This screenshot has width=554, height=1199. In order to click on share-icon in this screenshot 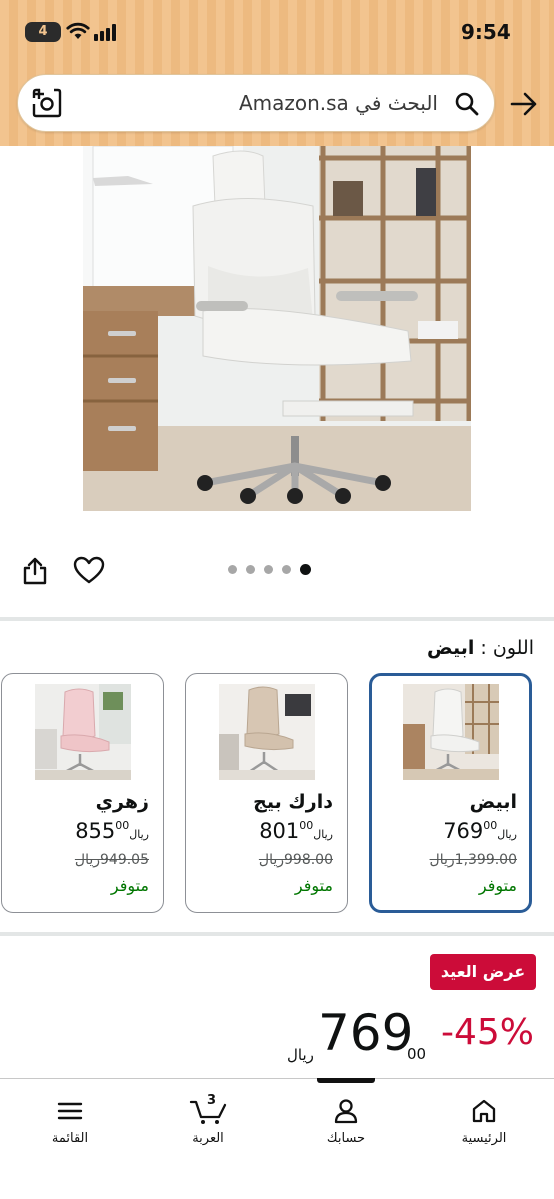, I will do `click(35, 571)`.